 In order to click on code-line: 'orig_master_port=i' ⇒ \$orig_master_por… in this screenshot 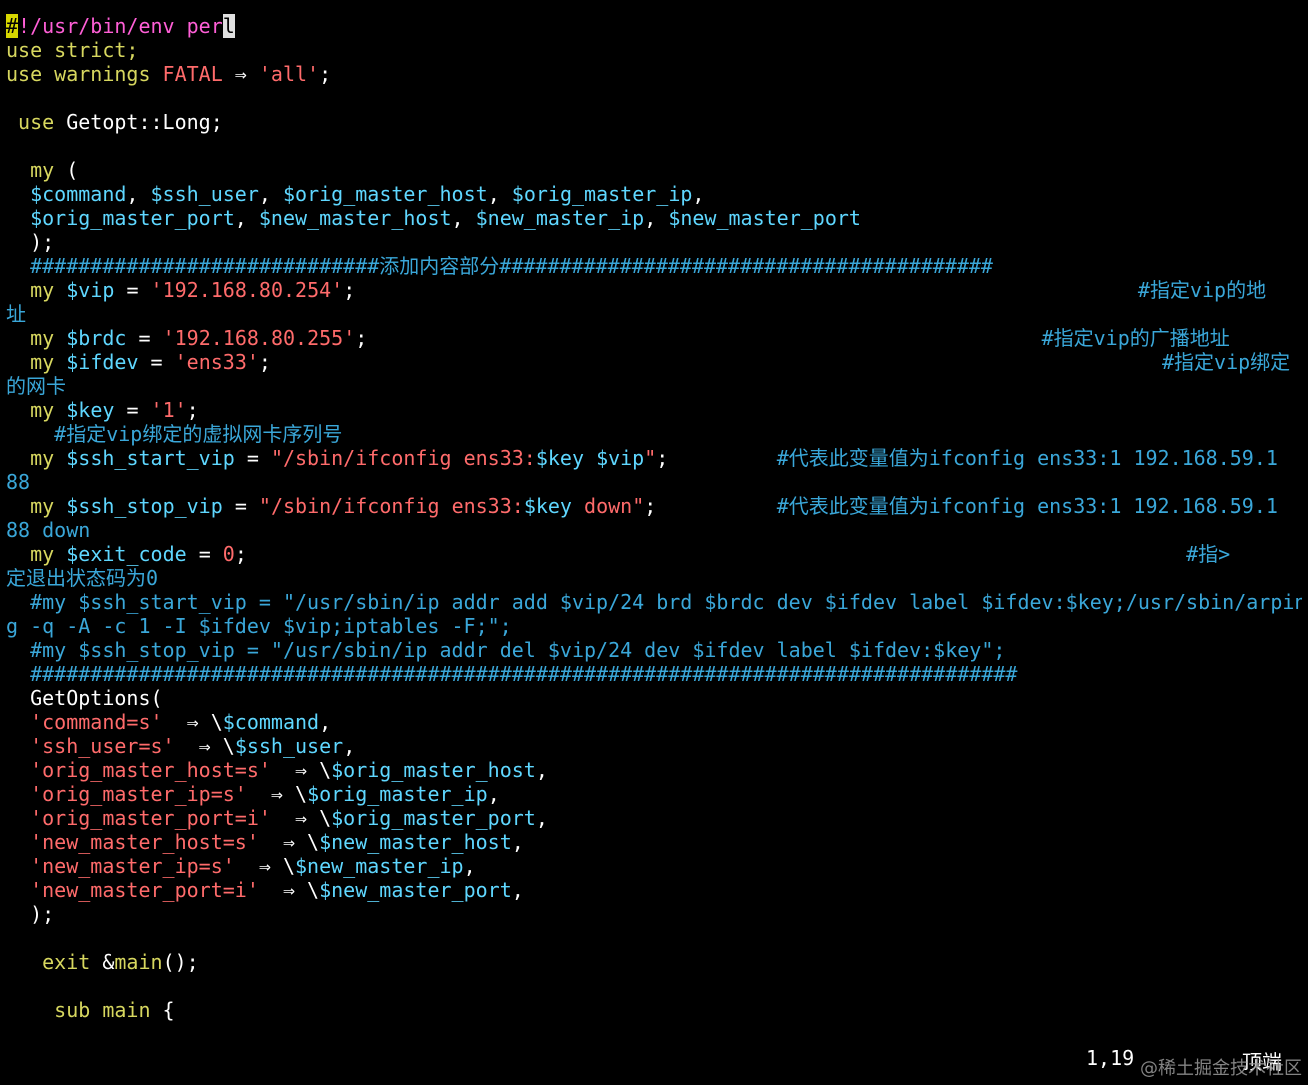, I will do `click(654, 818)`.